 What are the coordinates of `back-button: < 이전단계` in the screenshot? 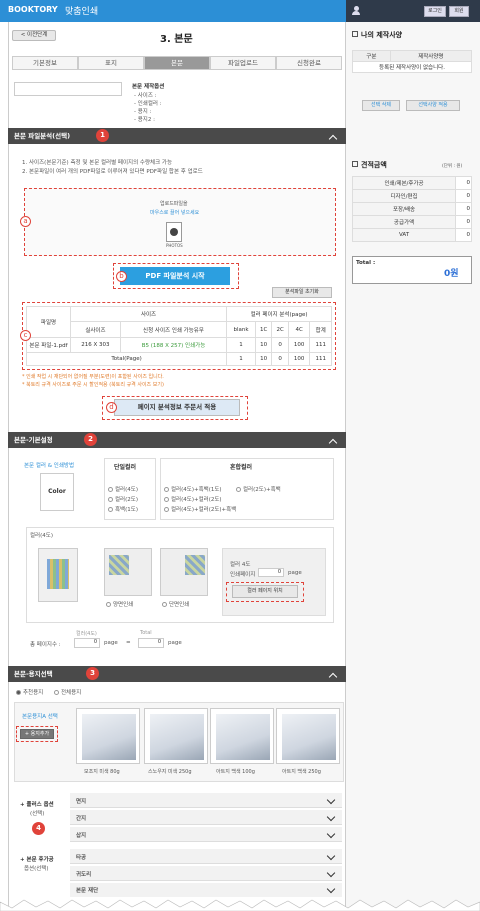 It's located at (34, 35).